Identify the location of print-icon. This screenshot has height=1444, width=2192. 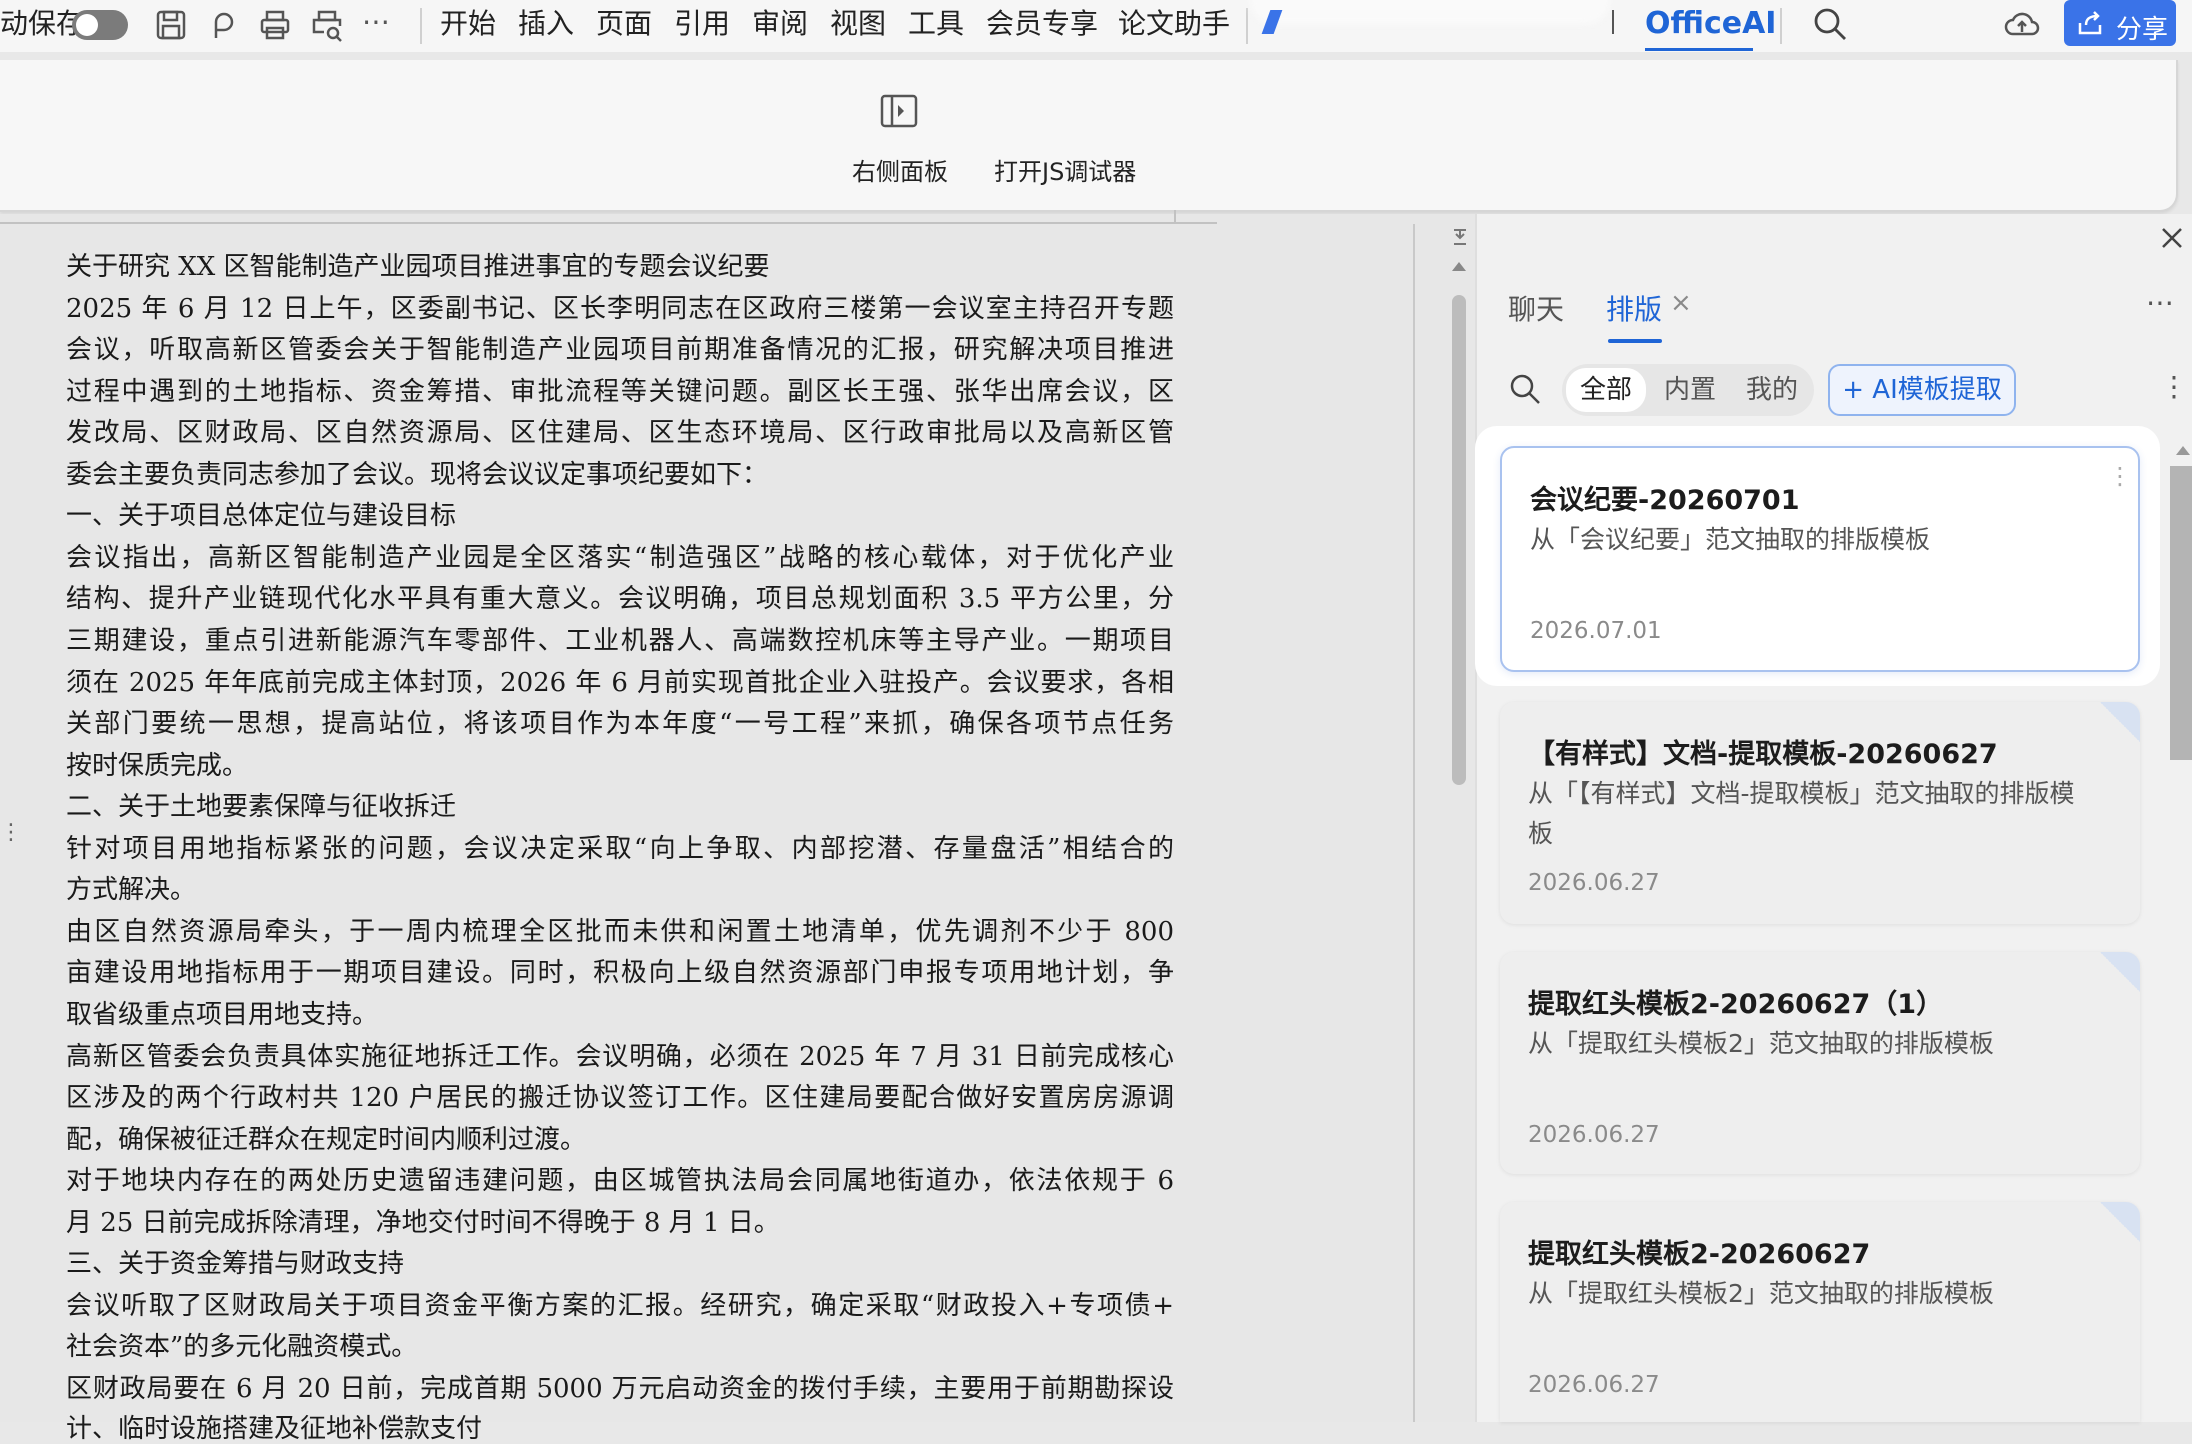
(275, 25).